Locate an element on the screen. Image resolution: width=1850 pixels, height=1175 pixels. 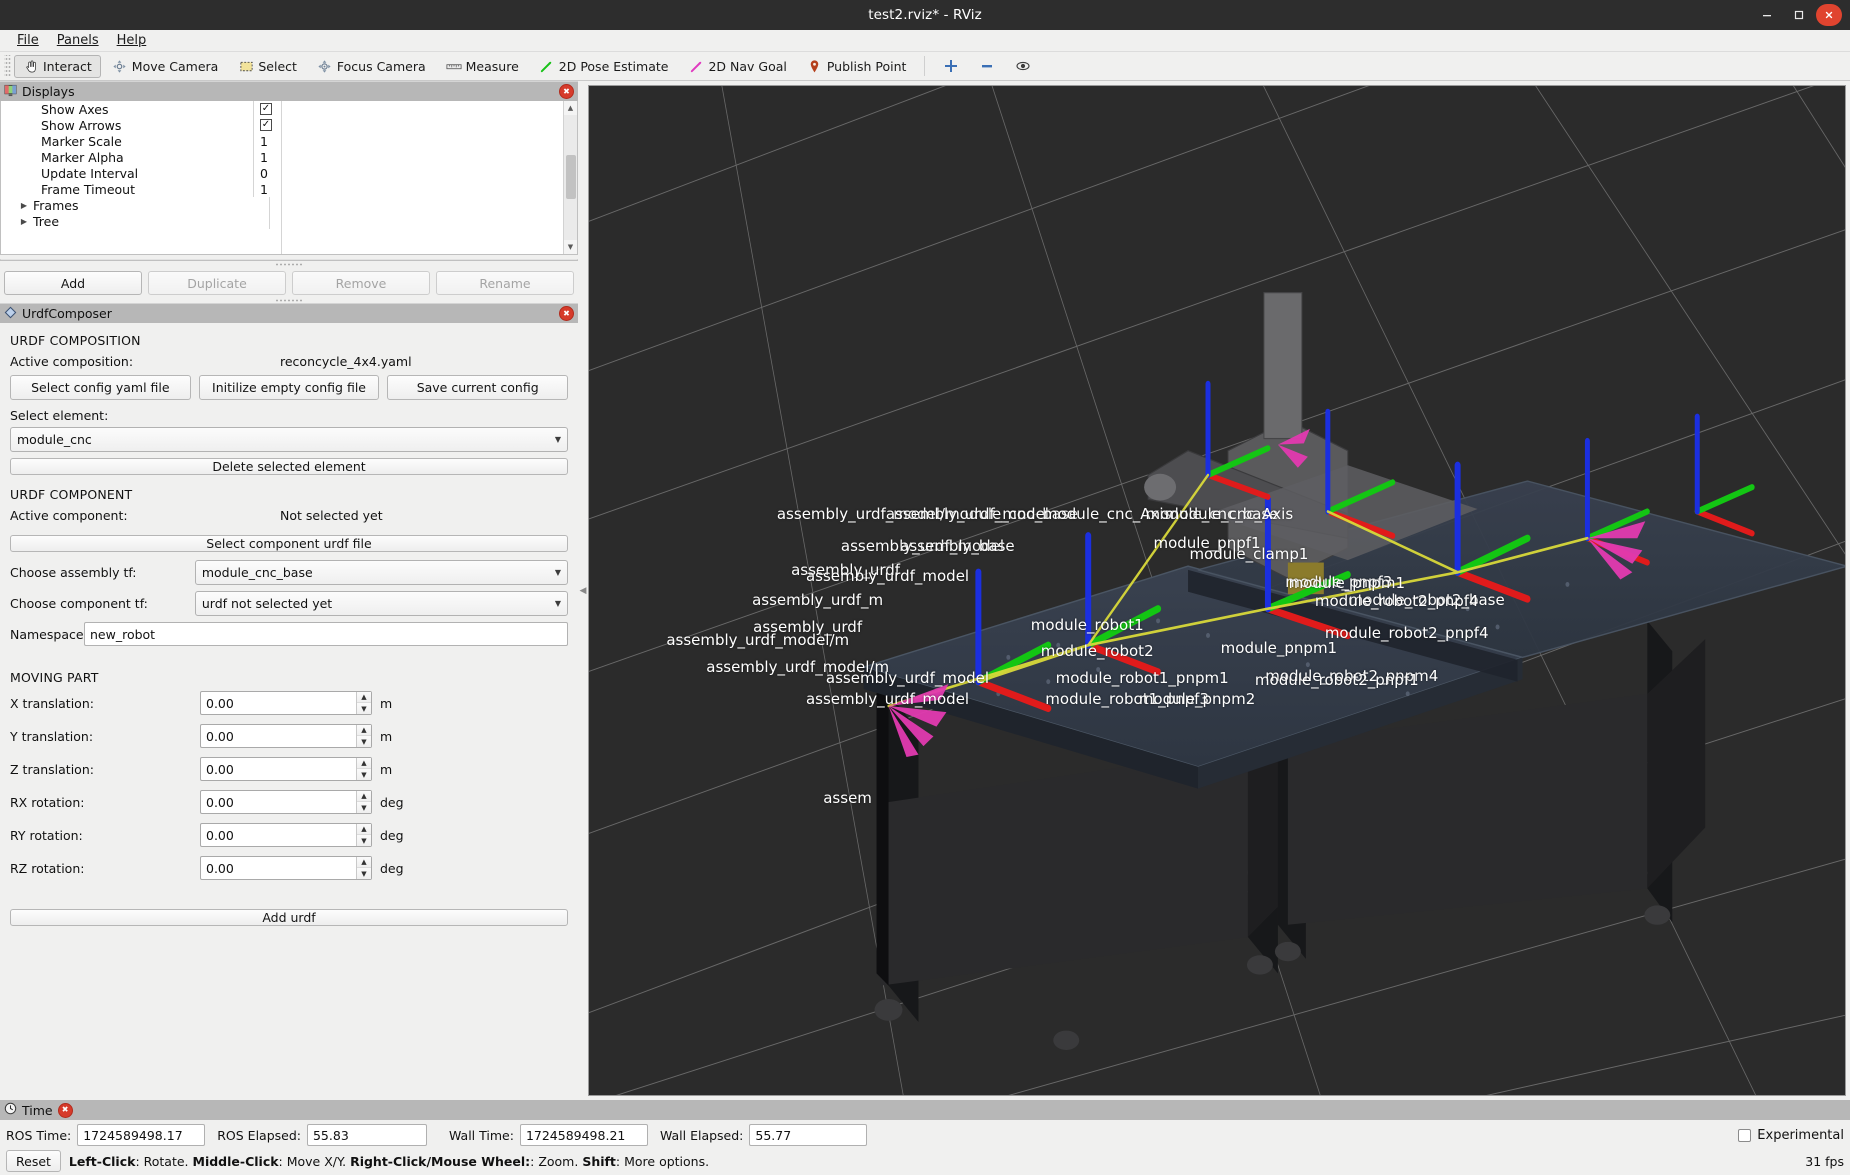
z-translation-value: 0.00 is located at coordinates (278, 769).